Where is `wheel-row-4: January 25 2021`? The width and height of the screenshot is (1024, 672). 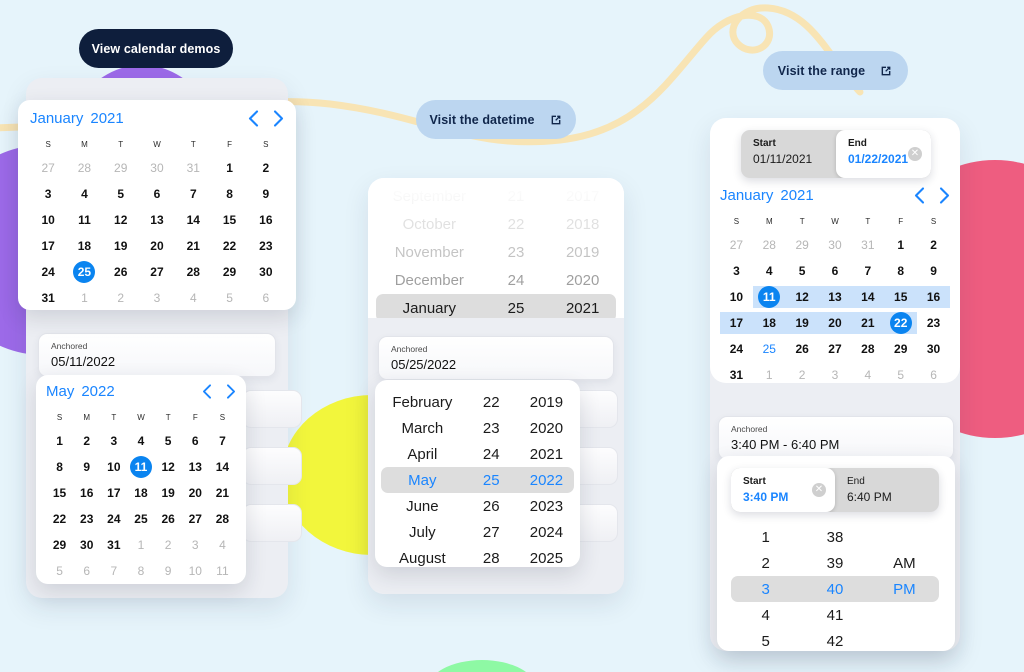
wheel-row-4: January 25 2021 is located at coordinates (496, 306).